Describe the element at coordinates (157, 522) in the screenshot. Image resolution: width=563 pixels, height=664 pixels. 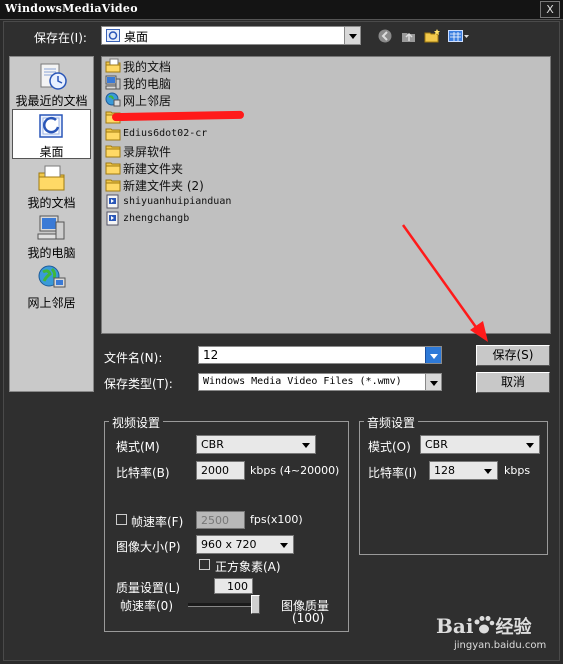
I see `framerate-label: 帧速率(F)` at that location.